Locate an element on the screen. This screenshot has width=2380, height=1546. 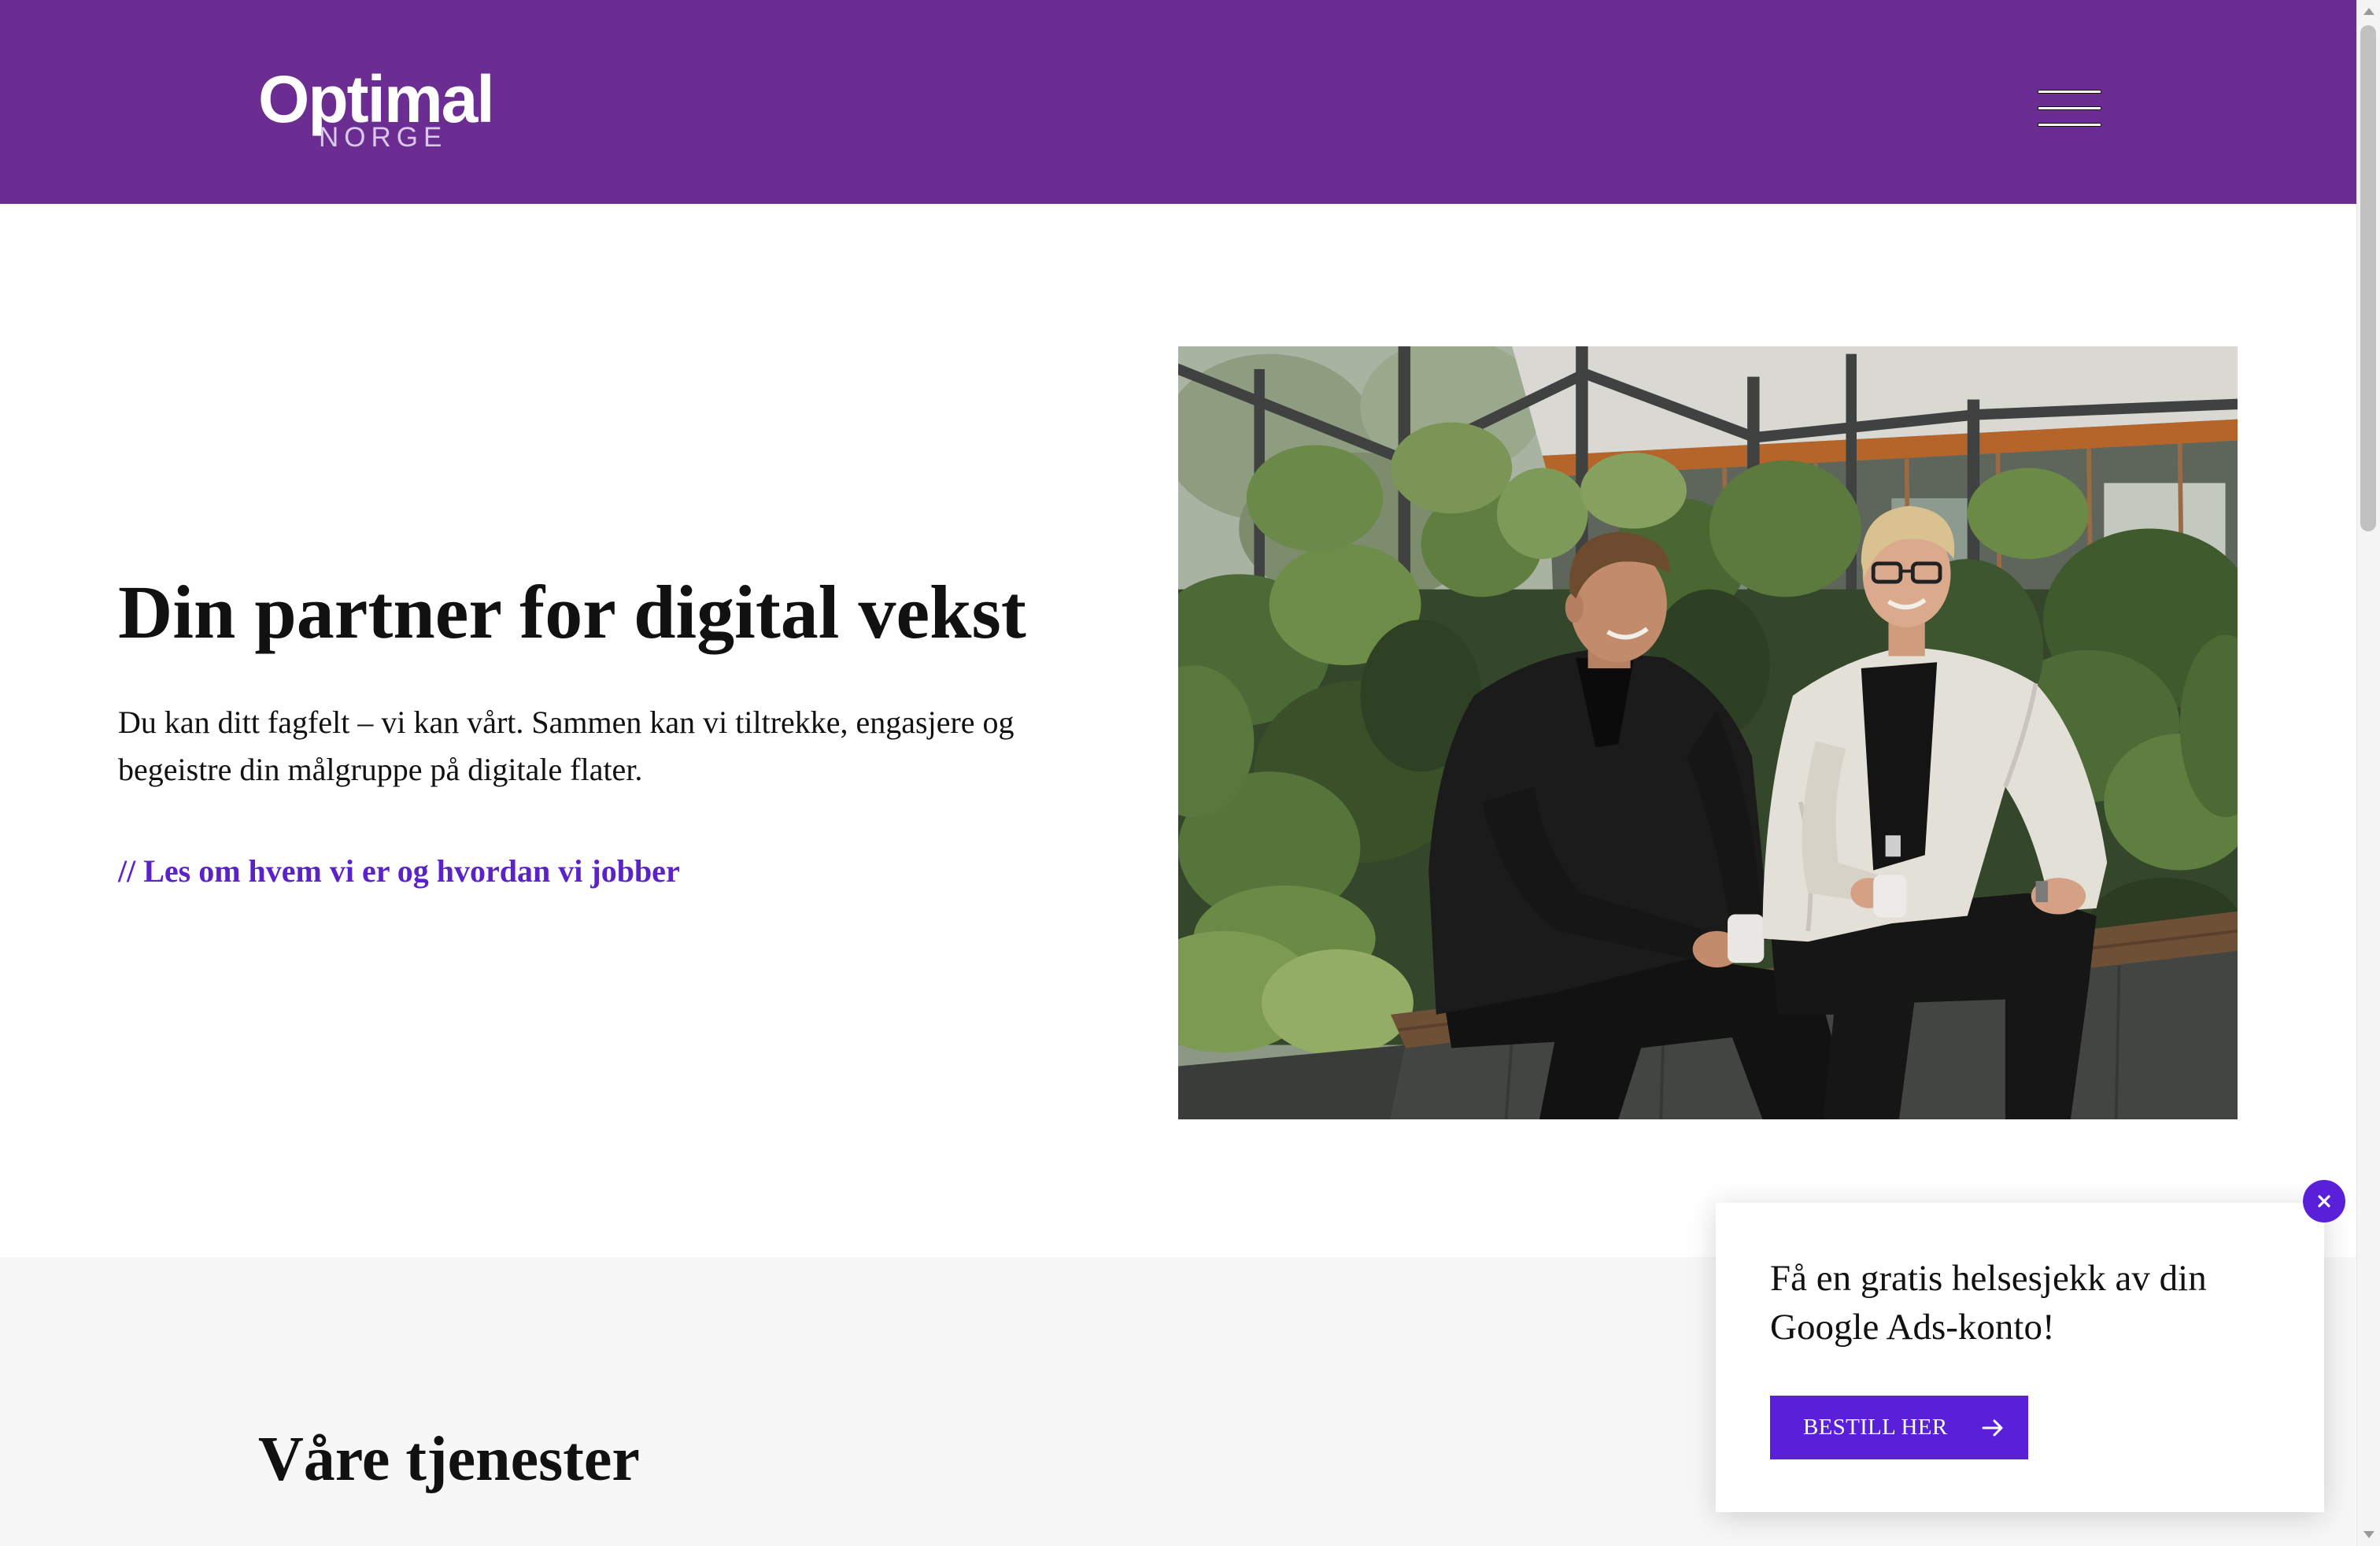
site-header: Optimal NORGE is located at coordinates (1178, 102).